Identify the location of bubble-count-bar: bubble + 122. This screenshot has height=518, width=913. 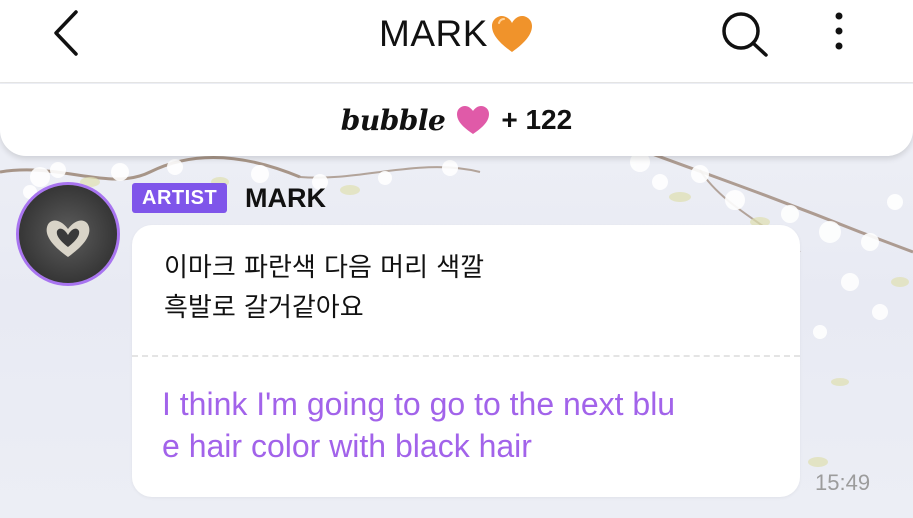
(456, 120).